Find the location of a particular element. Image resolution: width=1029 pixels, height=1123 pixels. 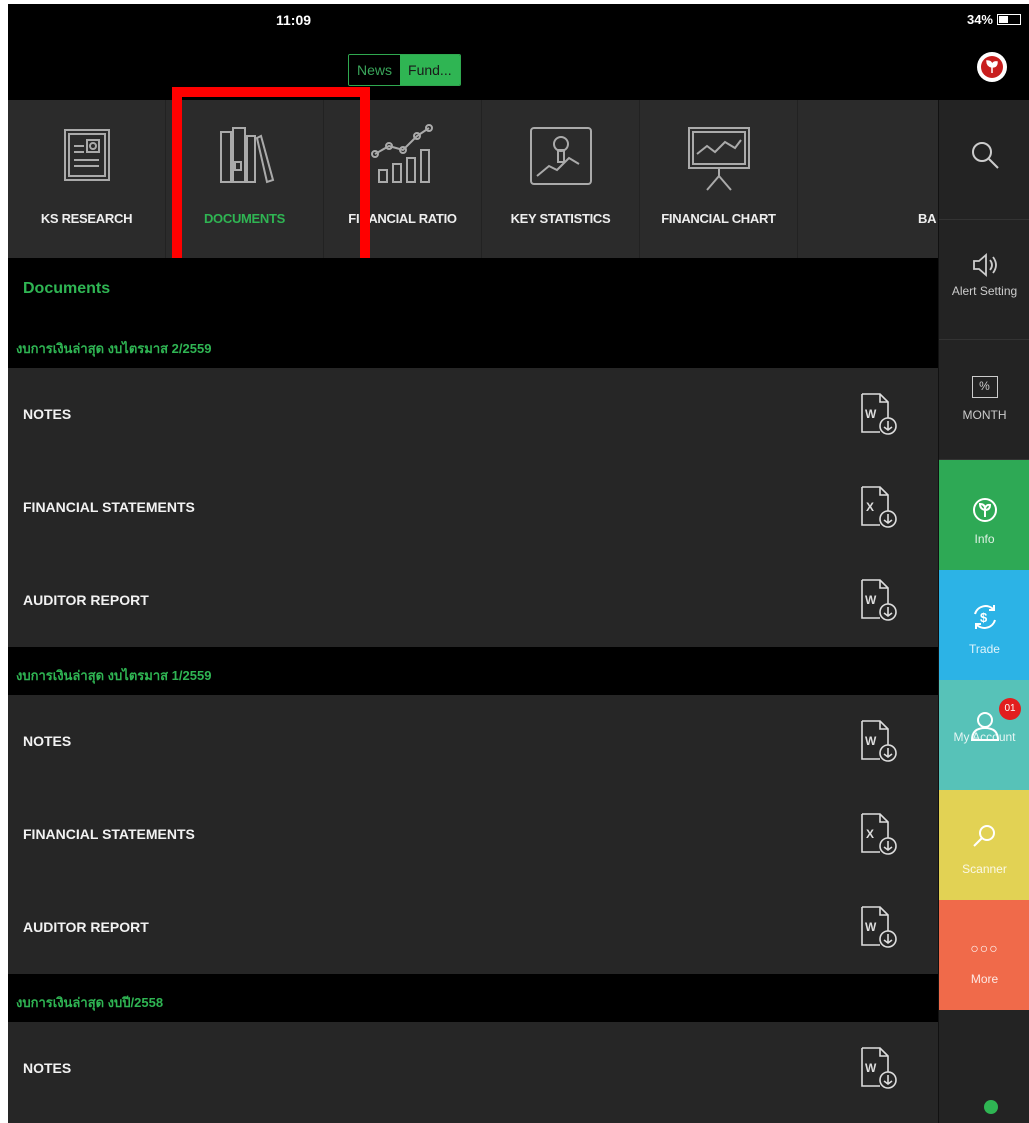

section-header: งบการเงินล่าสุด งบปี/2558 is located at coordinates (473, 998).